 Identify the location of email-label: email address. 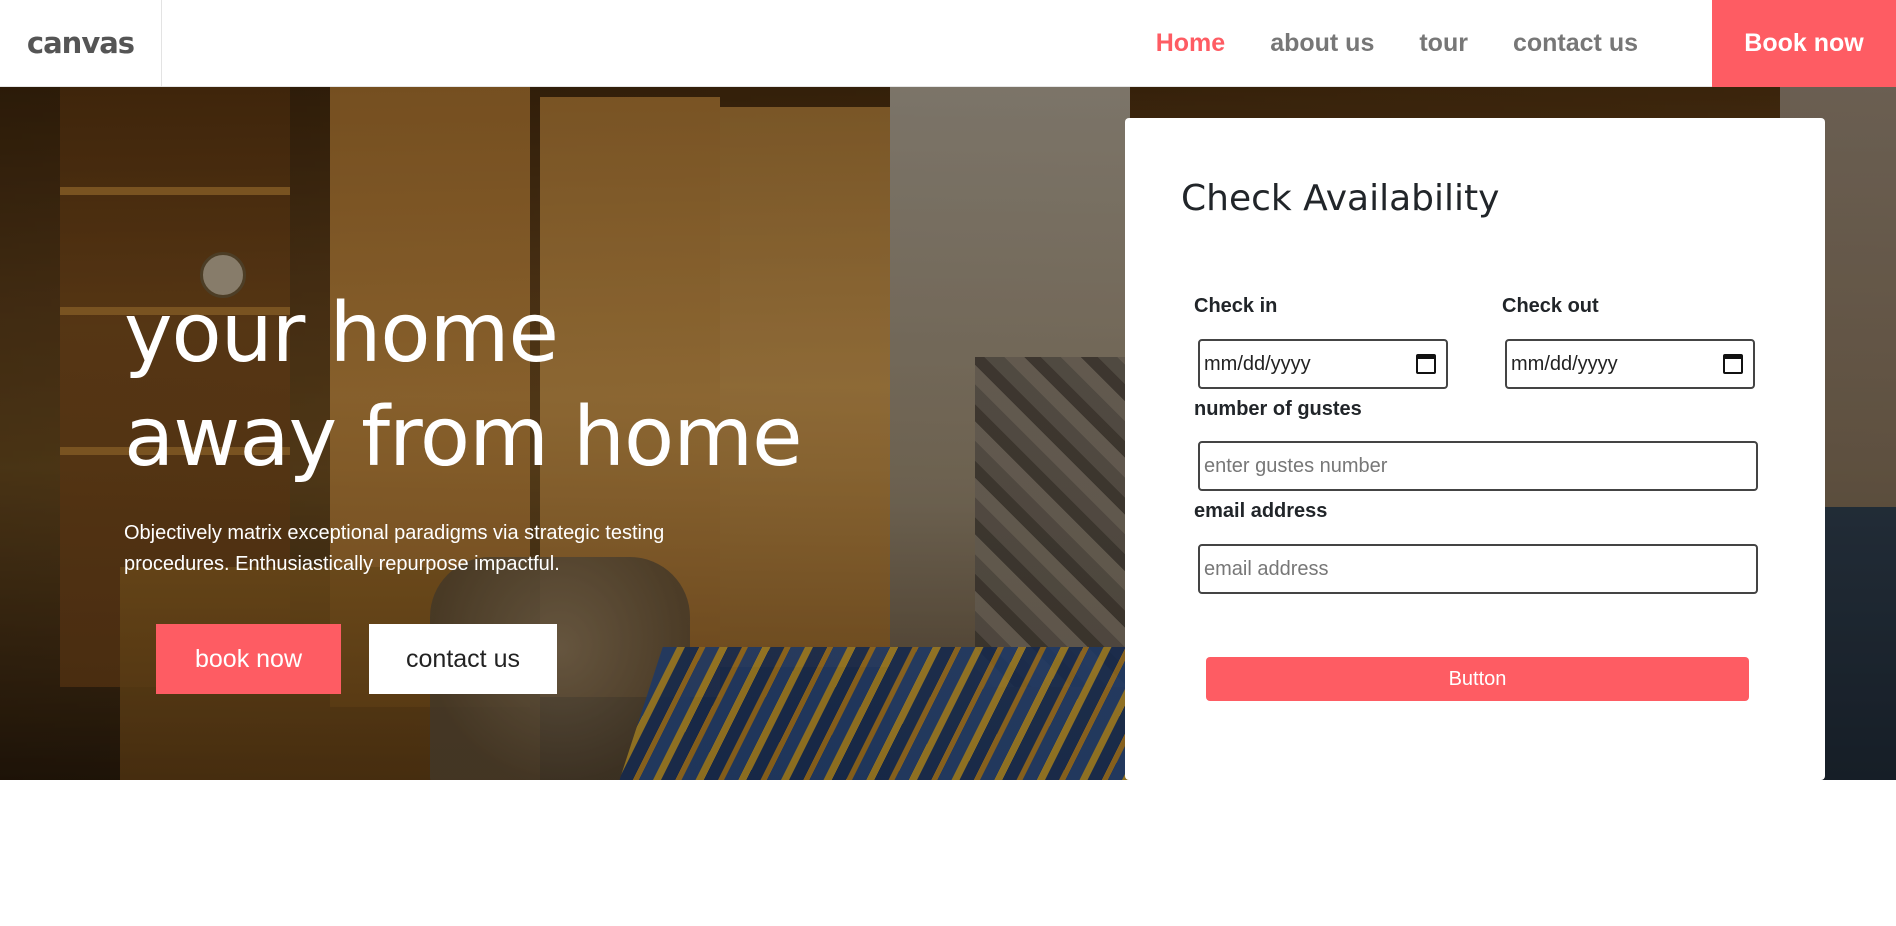
(1261, 511).